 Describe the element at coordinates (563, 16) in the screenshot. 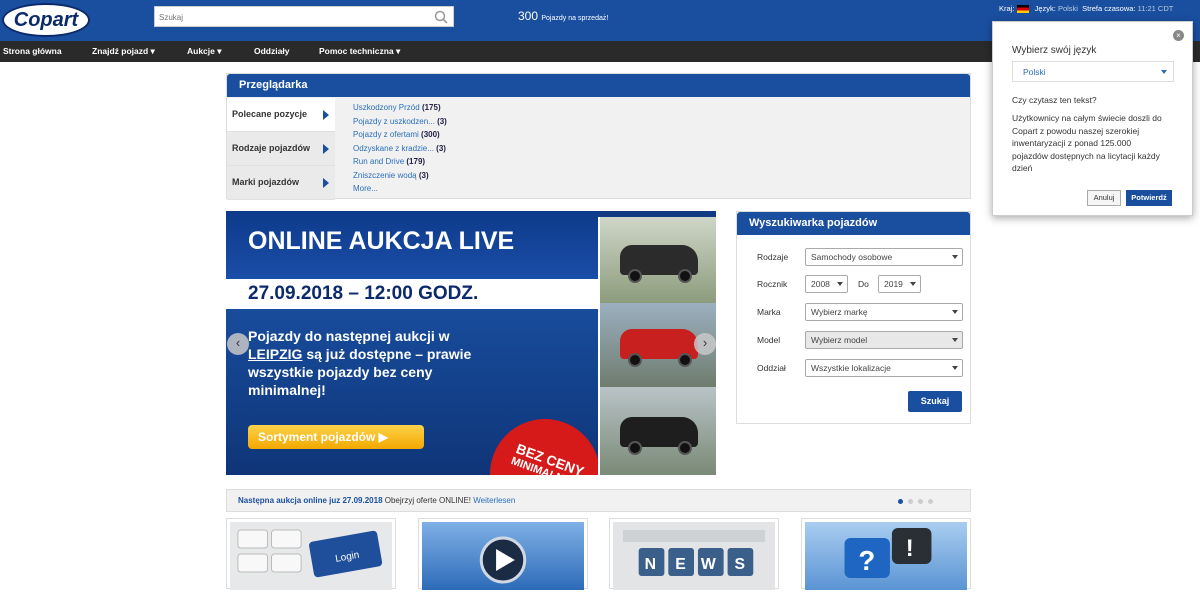

I see `vehicle-count: 300 Pojazdy na sprzedaż!` at that location.